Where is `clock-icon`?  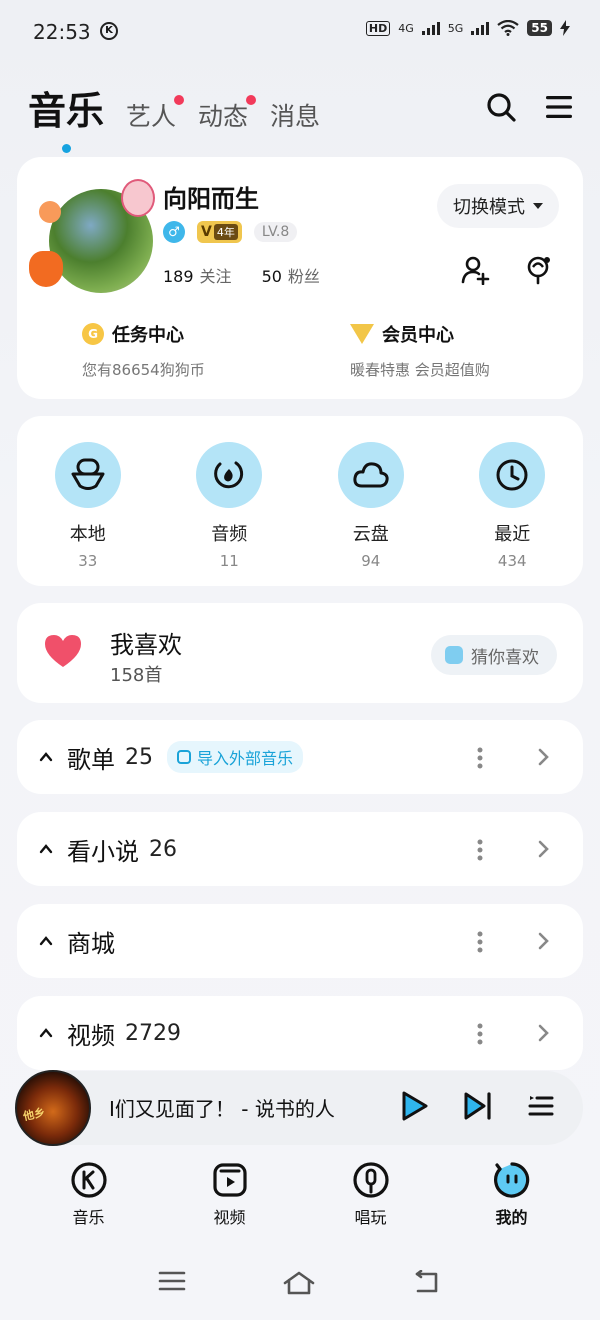
clock-icon is located at coordinates (512, 475).